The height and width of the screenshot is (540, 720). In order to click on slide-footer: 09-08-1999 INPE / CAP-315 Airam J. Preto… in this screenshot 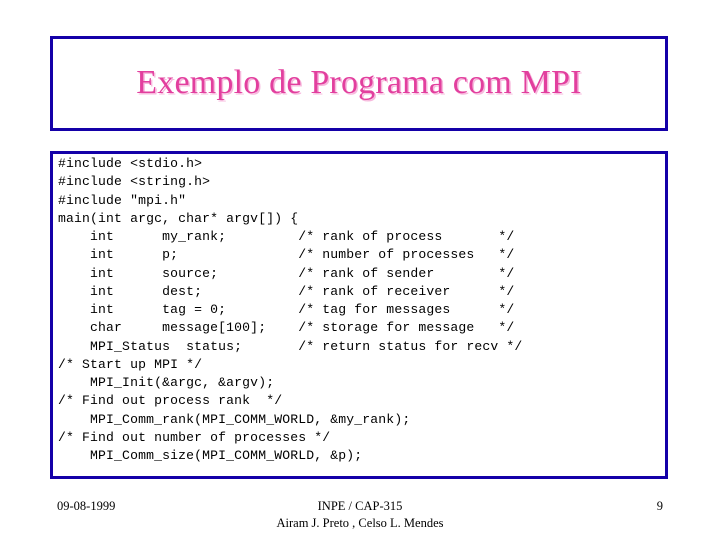, I will do `click(360, 517)`.